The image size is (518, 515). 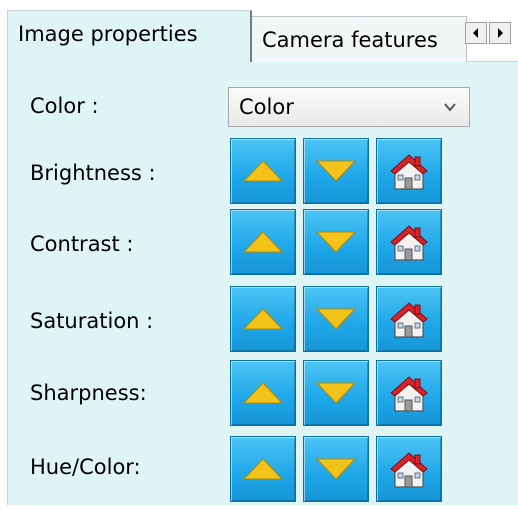 I want to click on saturation-increase-button, so click(x=263, y=319).